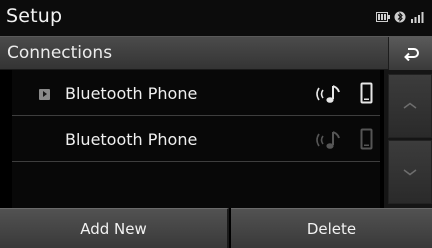 The width and height of the screenshot is (432, 248). I want to click on section-header: Connections, so click(216, 53).